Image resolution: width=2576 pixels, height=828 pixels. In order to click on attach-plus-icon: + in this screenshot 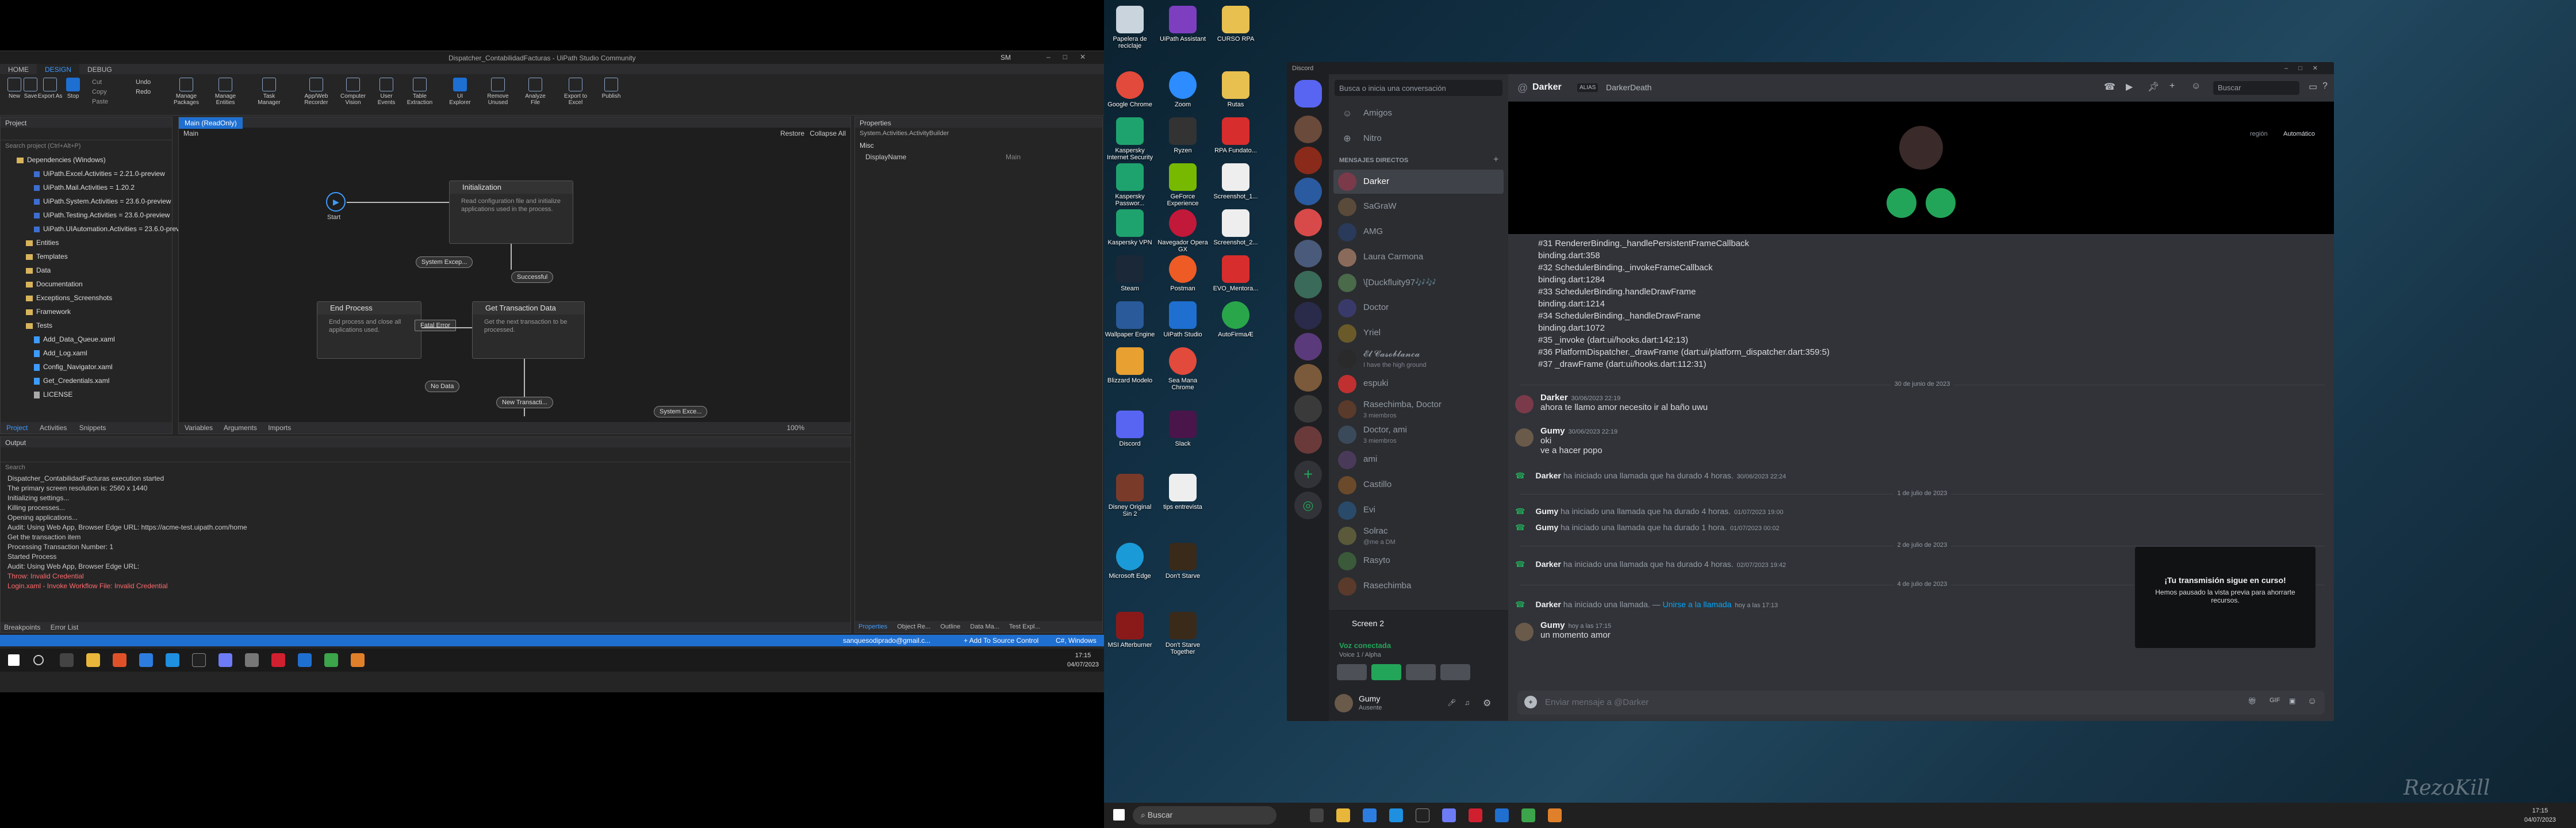, I will do `click(1530, 702)`.